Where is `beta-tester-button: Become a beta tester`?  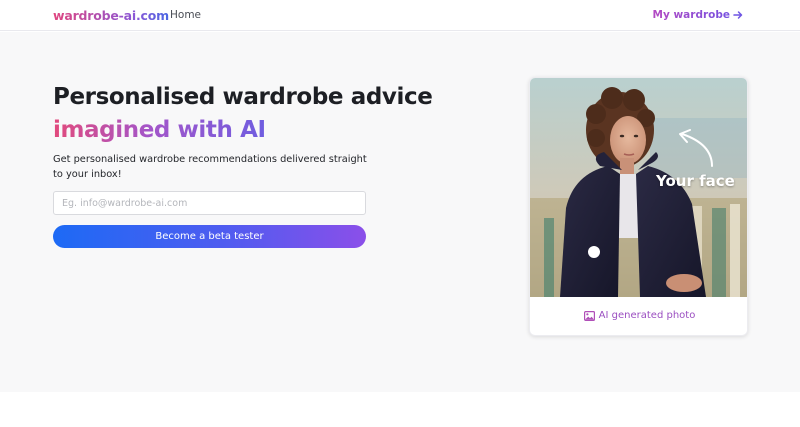
beta-tester-button: Become a beta tester is located at coordinates (209, 236).